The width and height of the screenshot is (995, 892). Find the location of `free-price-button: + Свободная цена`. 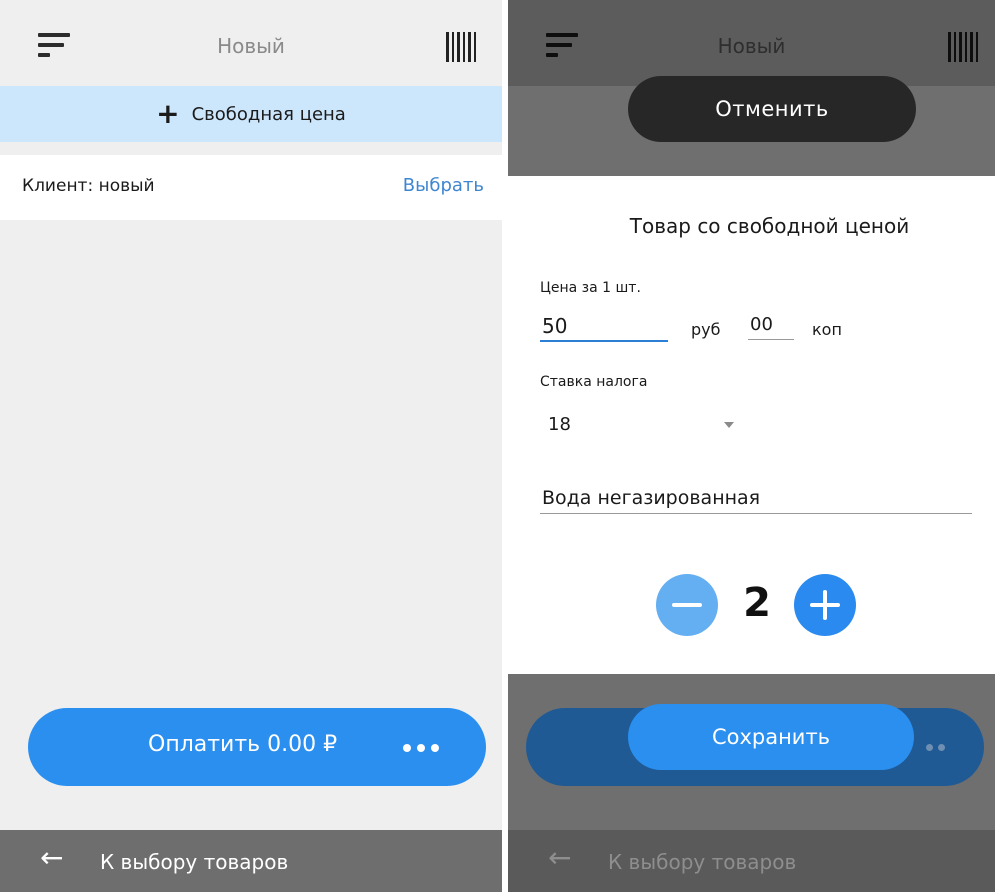

free-price-button: + Свободная цена is located at coordinates (251, 114).